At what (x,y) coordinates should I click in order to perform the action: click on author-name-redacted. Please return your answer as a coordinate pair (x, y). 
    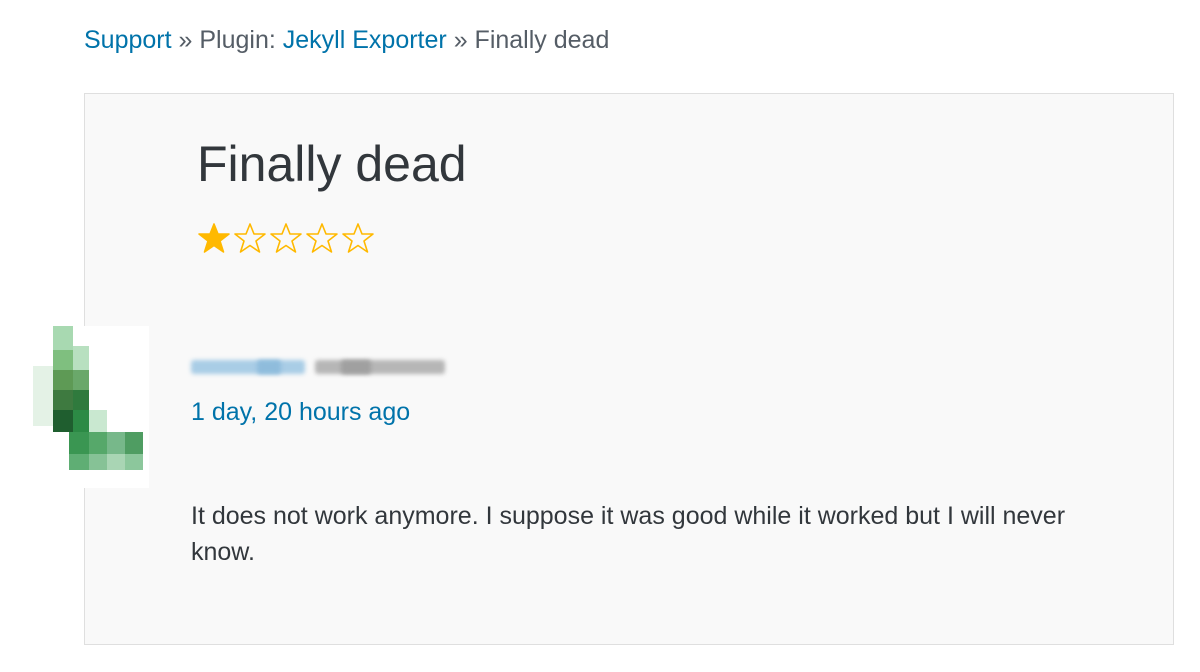
    Looking at the image, I should click on (319, 366).